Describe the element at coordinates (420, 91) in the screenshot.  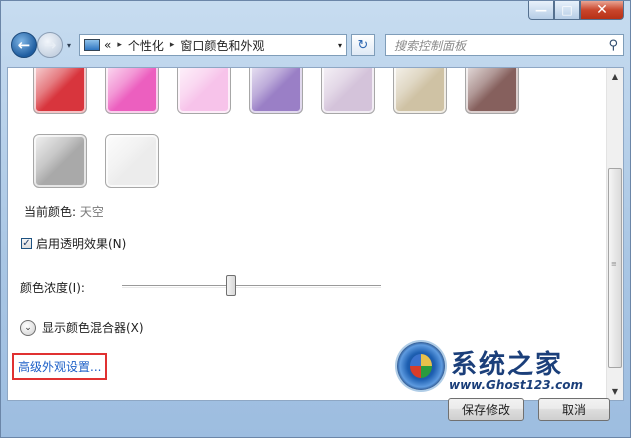
I see `color-swatch-taupe` at that location.